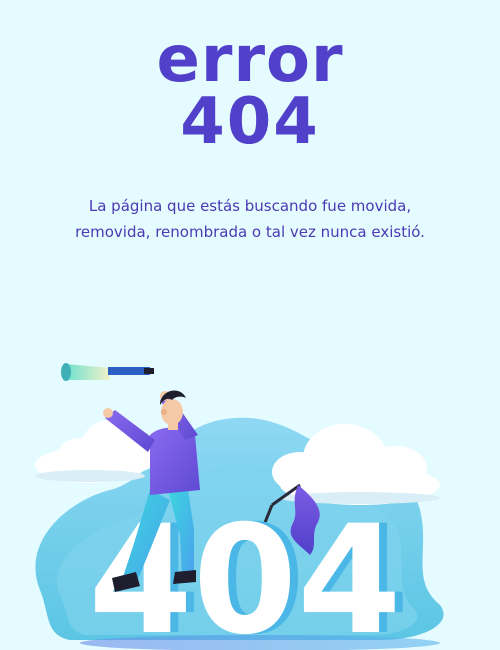 The width and height of the screenshot is (500, 650). What do you see at coordinates (250, 60) in the screenshot?
I see `error-heading: error` at bounding box center [250, 60].